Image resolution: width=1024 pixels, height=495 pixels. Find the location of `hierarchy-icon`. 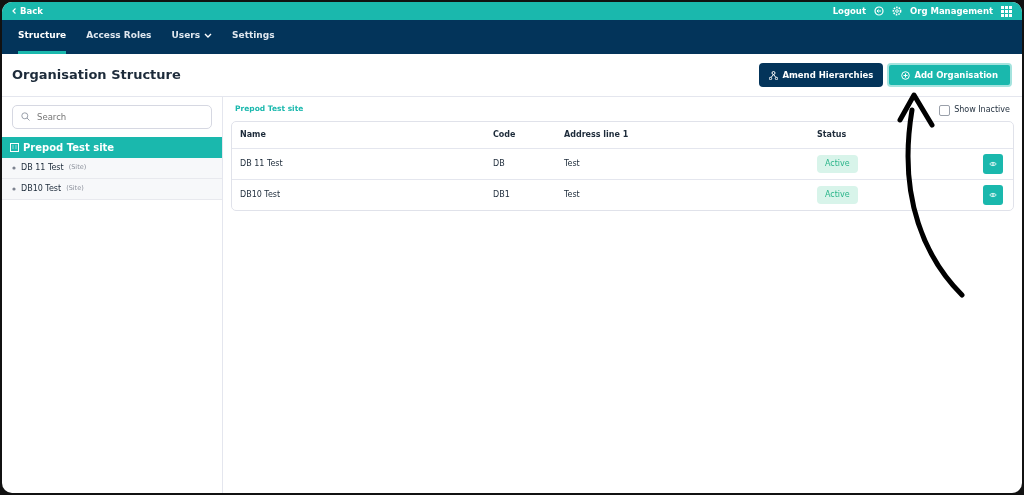

hierarchy-icon is located at coordinates (774, 75).